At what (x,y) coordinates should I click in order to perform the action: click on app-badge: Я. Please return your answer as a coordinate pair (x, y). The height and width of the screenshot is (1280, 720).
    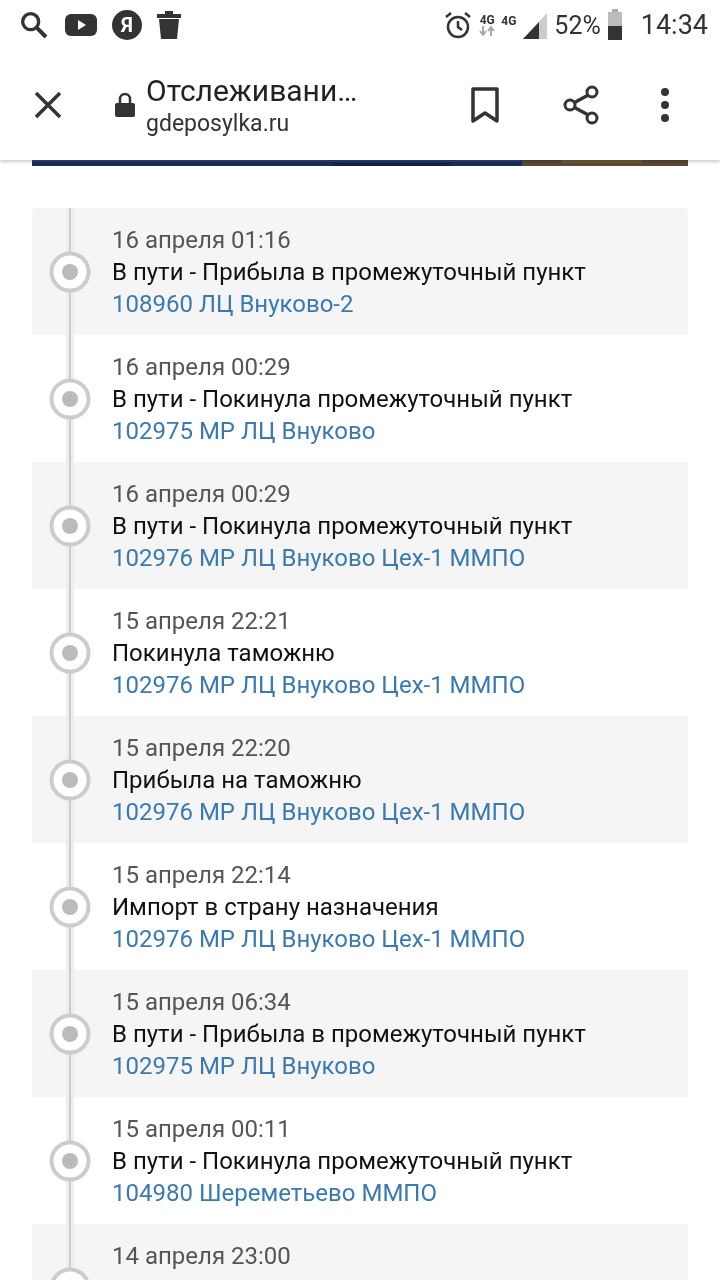
    Looking at the image, I should click on (127, 25).